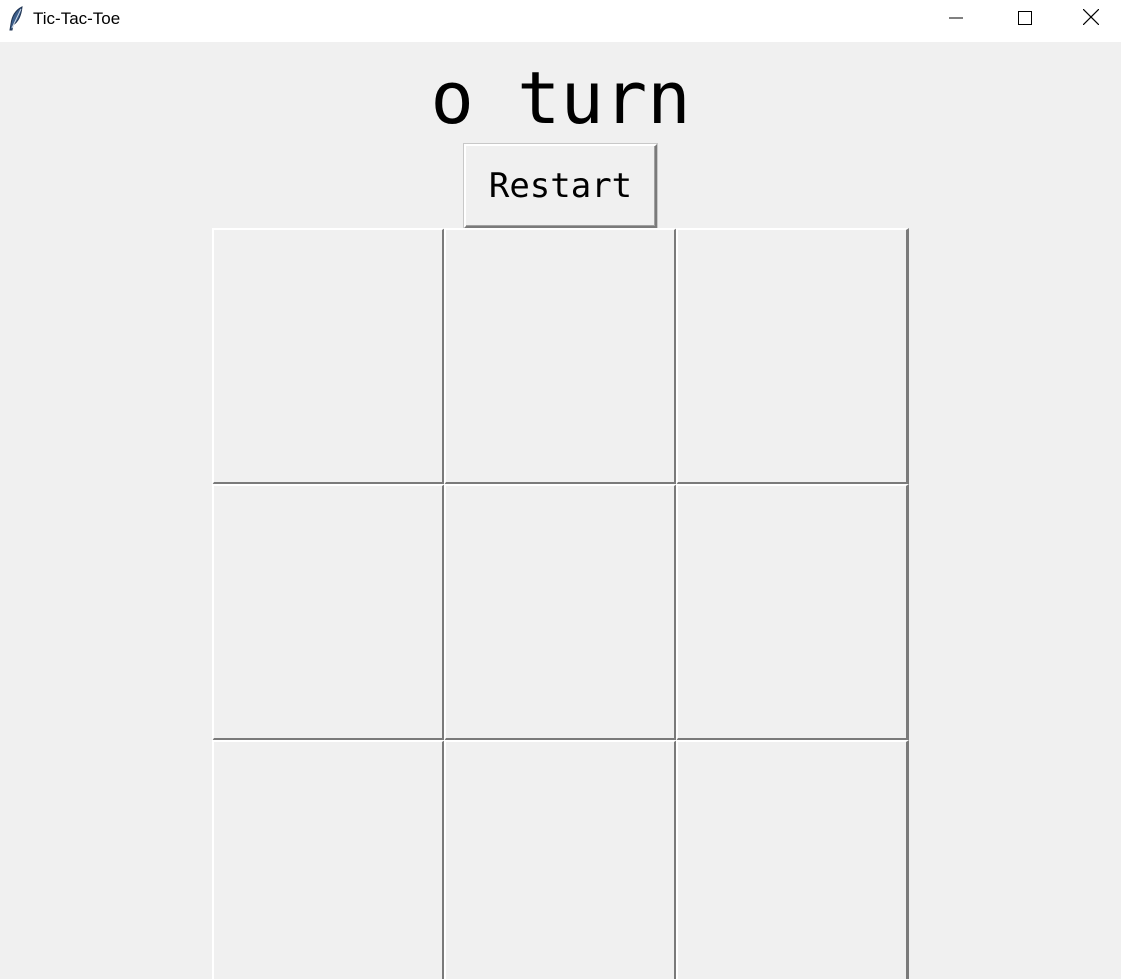 The image size is (1121, 979). I want to click on maximize-icon, so click(1025, 19).